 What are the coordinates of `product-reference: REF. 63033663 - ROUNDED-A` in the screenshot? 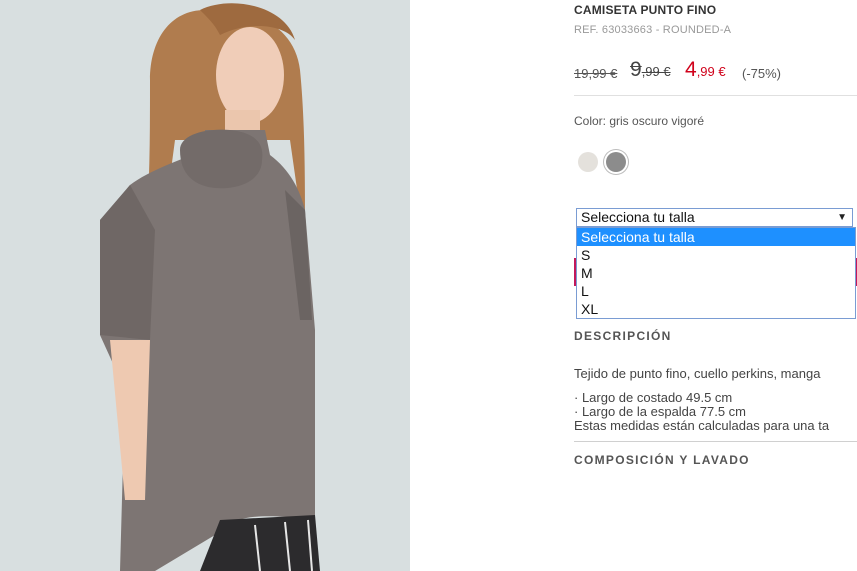 It's located at (653, 30).